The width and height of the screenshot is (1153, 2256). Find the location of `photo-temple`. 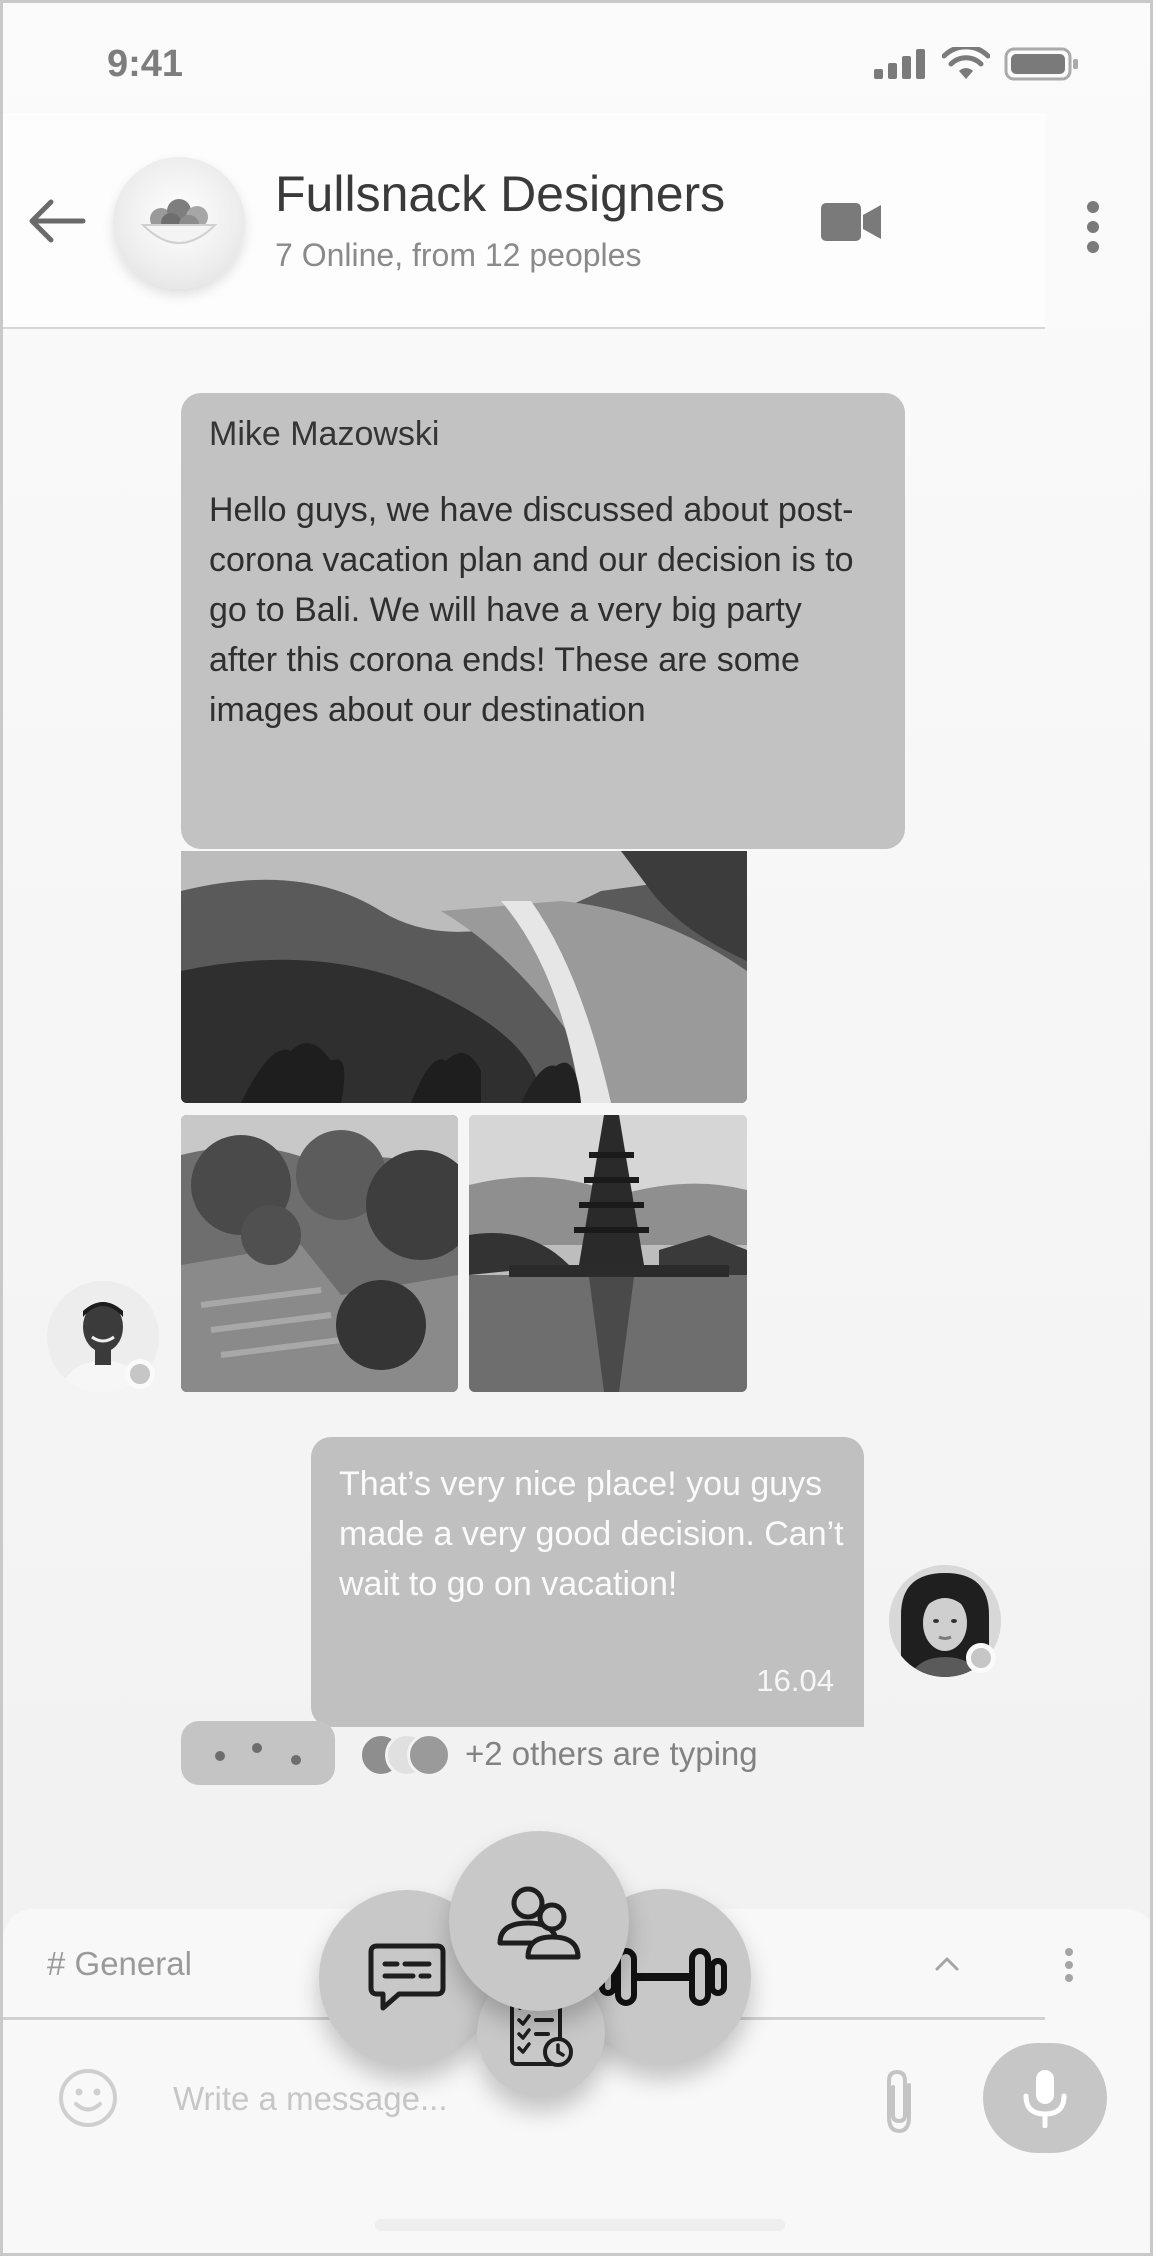

photo-temple is located at coordinates (608, 1253).